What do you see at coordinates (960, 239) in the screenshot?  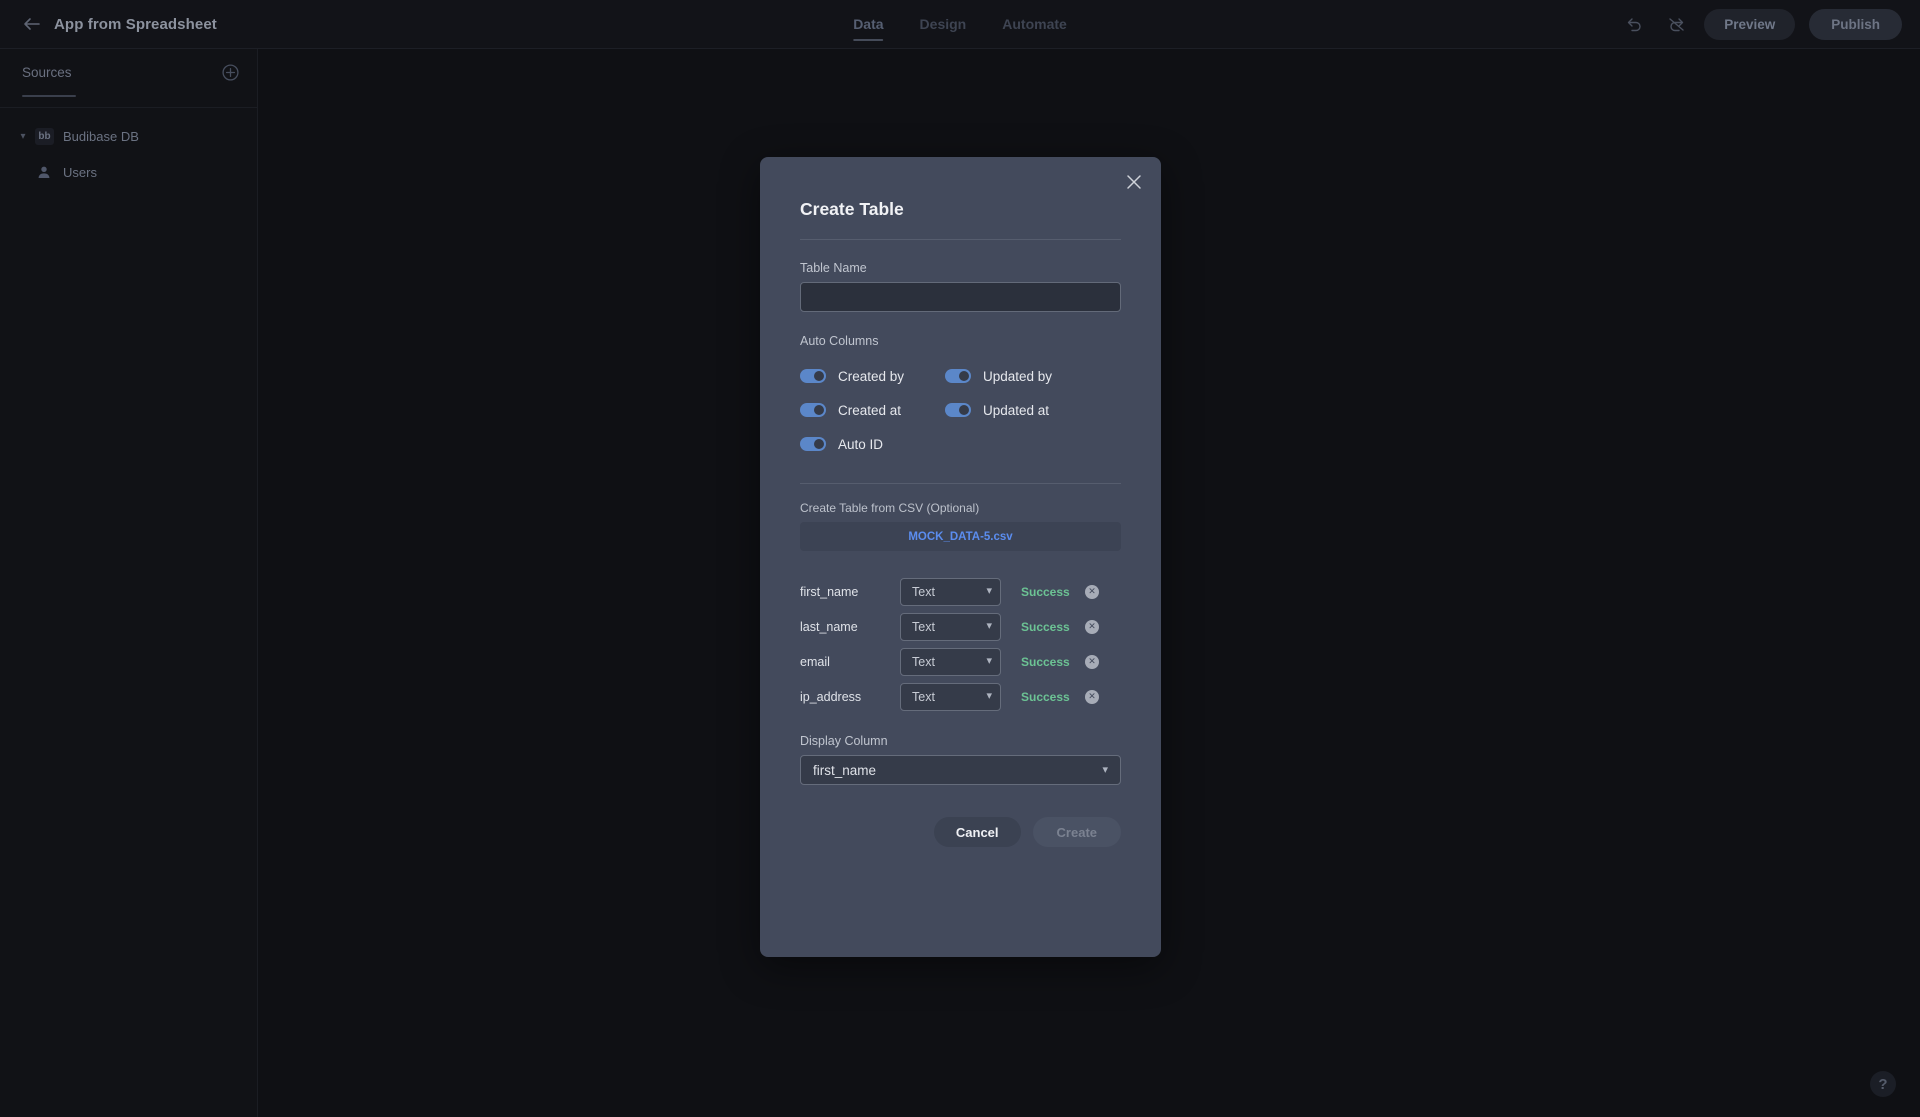 I see `modal-title-divider` at bounding box center [960, 239].